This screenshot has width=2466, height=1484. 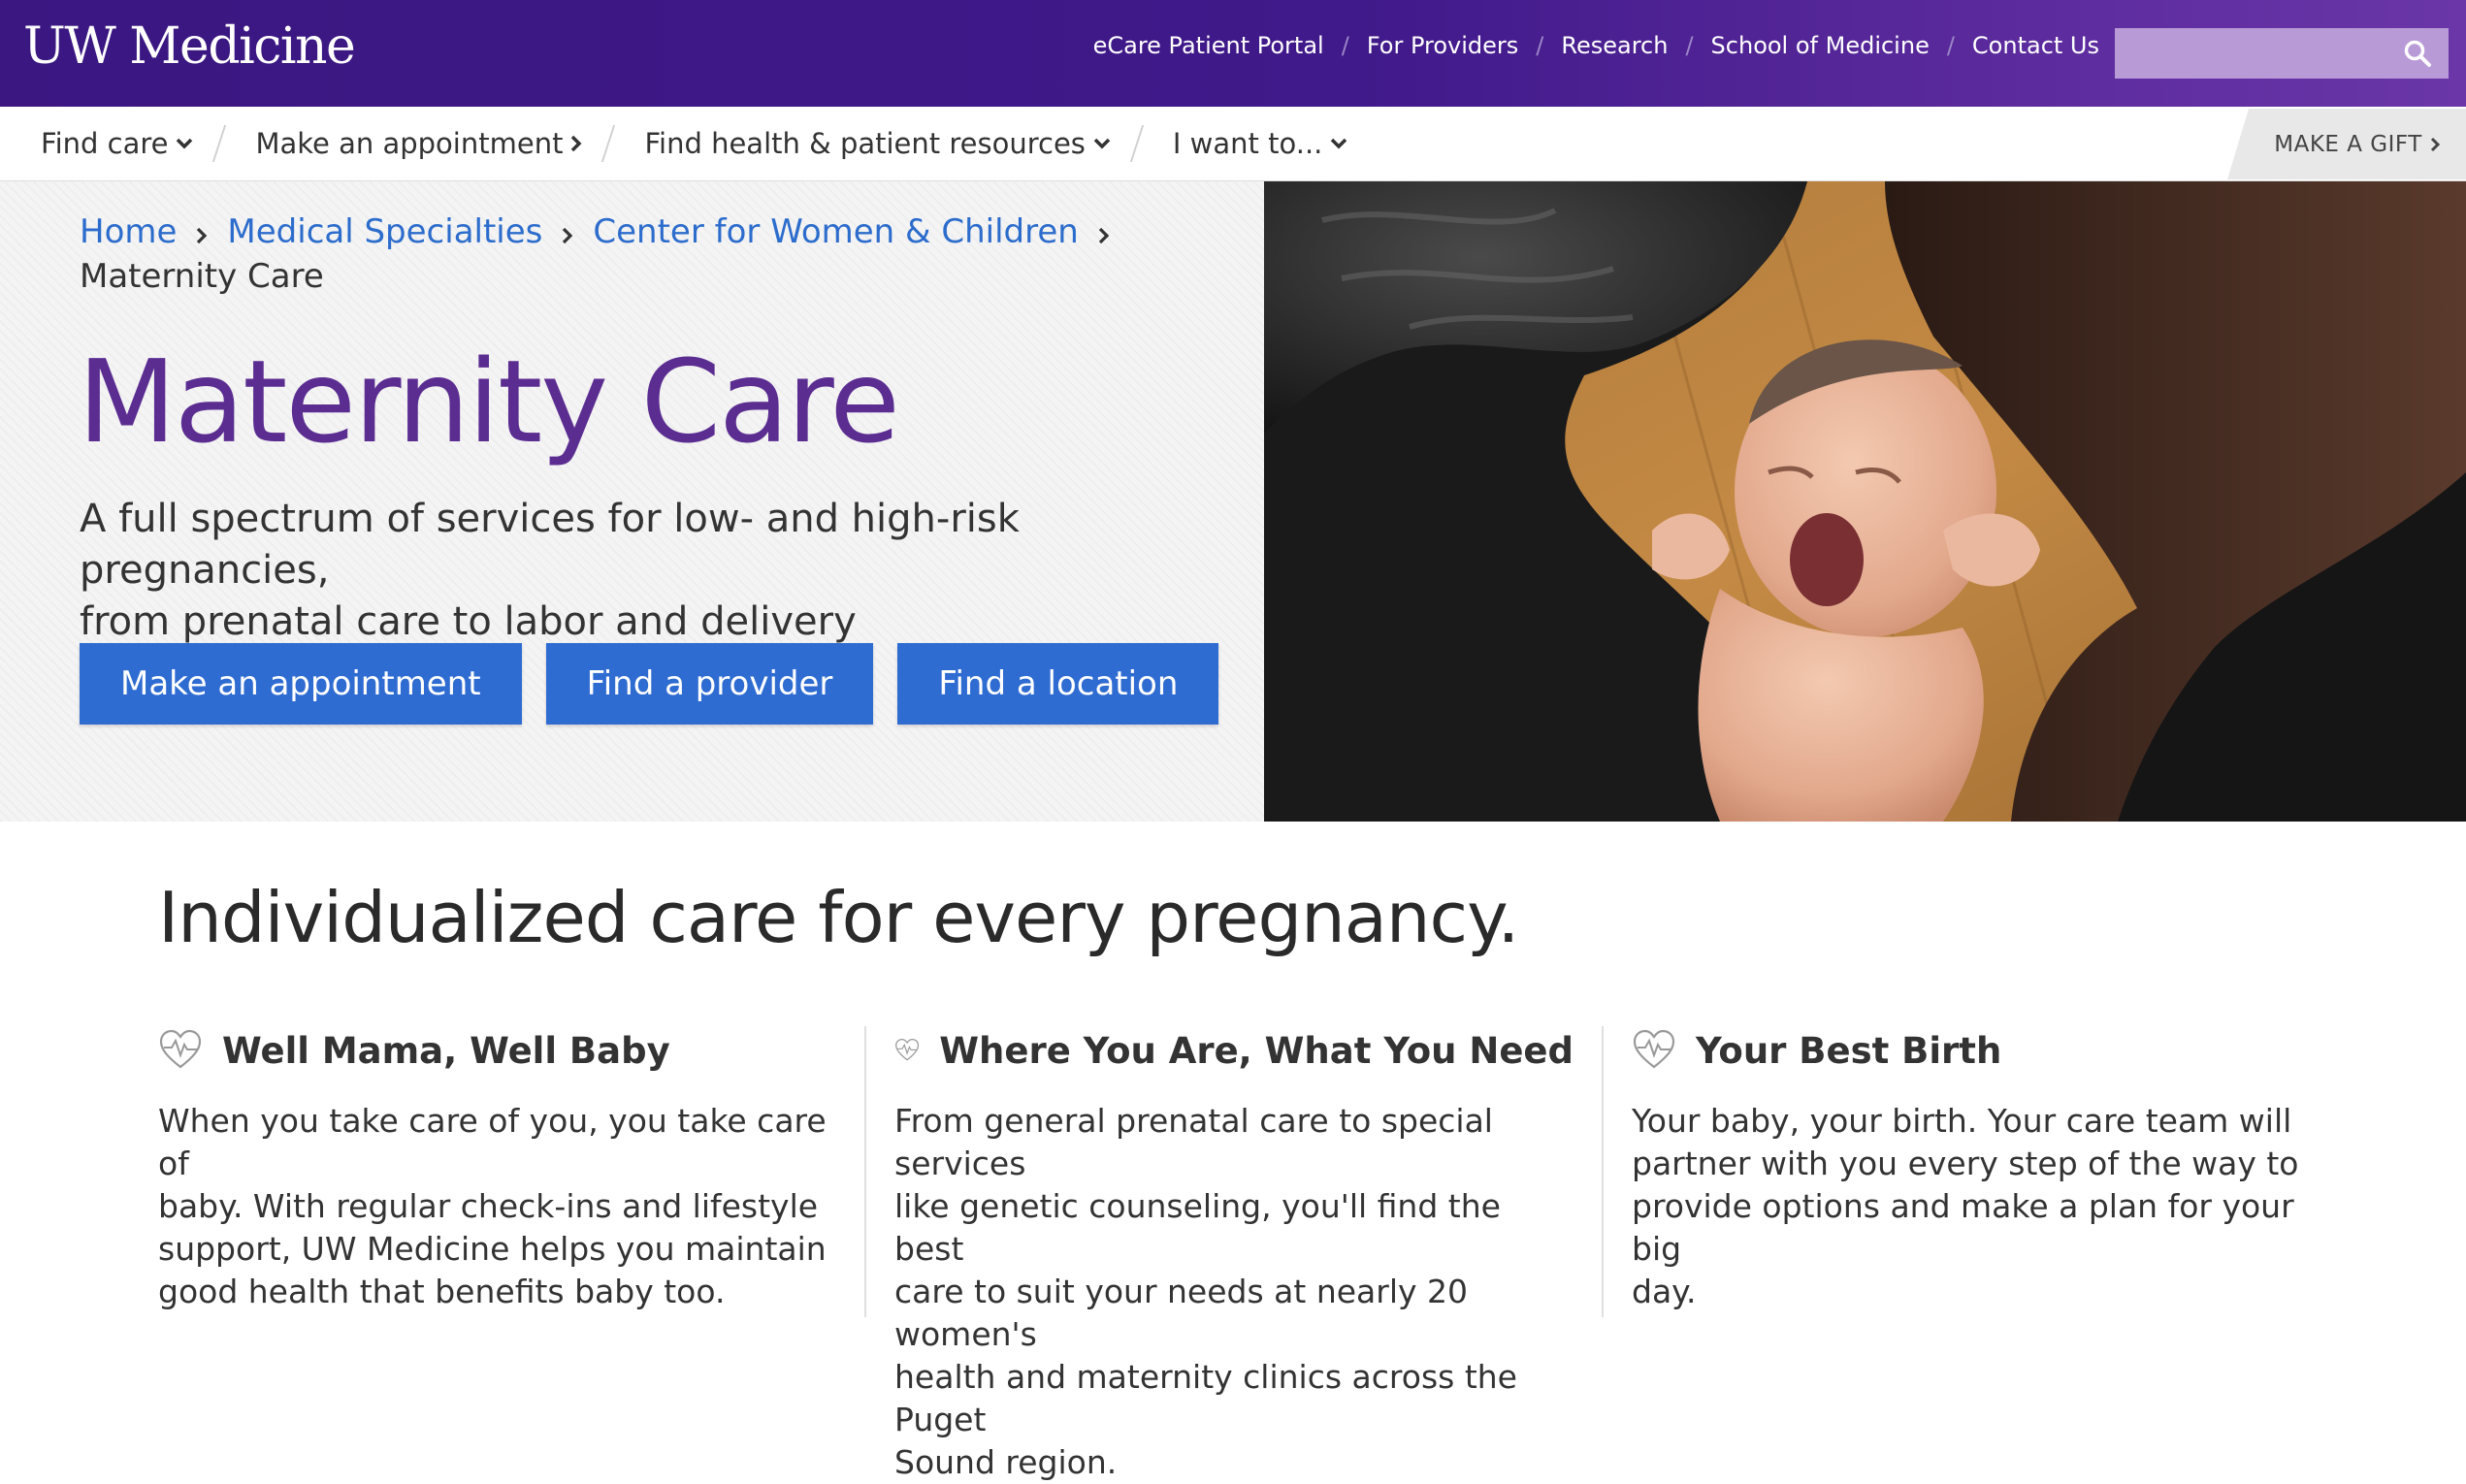 I want to click on feature-header: Well Mama, Well Baby, so click(x=498, y=1051).